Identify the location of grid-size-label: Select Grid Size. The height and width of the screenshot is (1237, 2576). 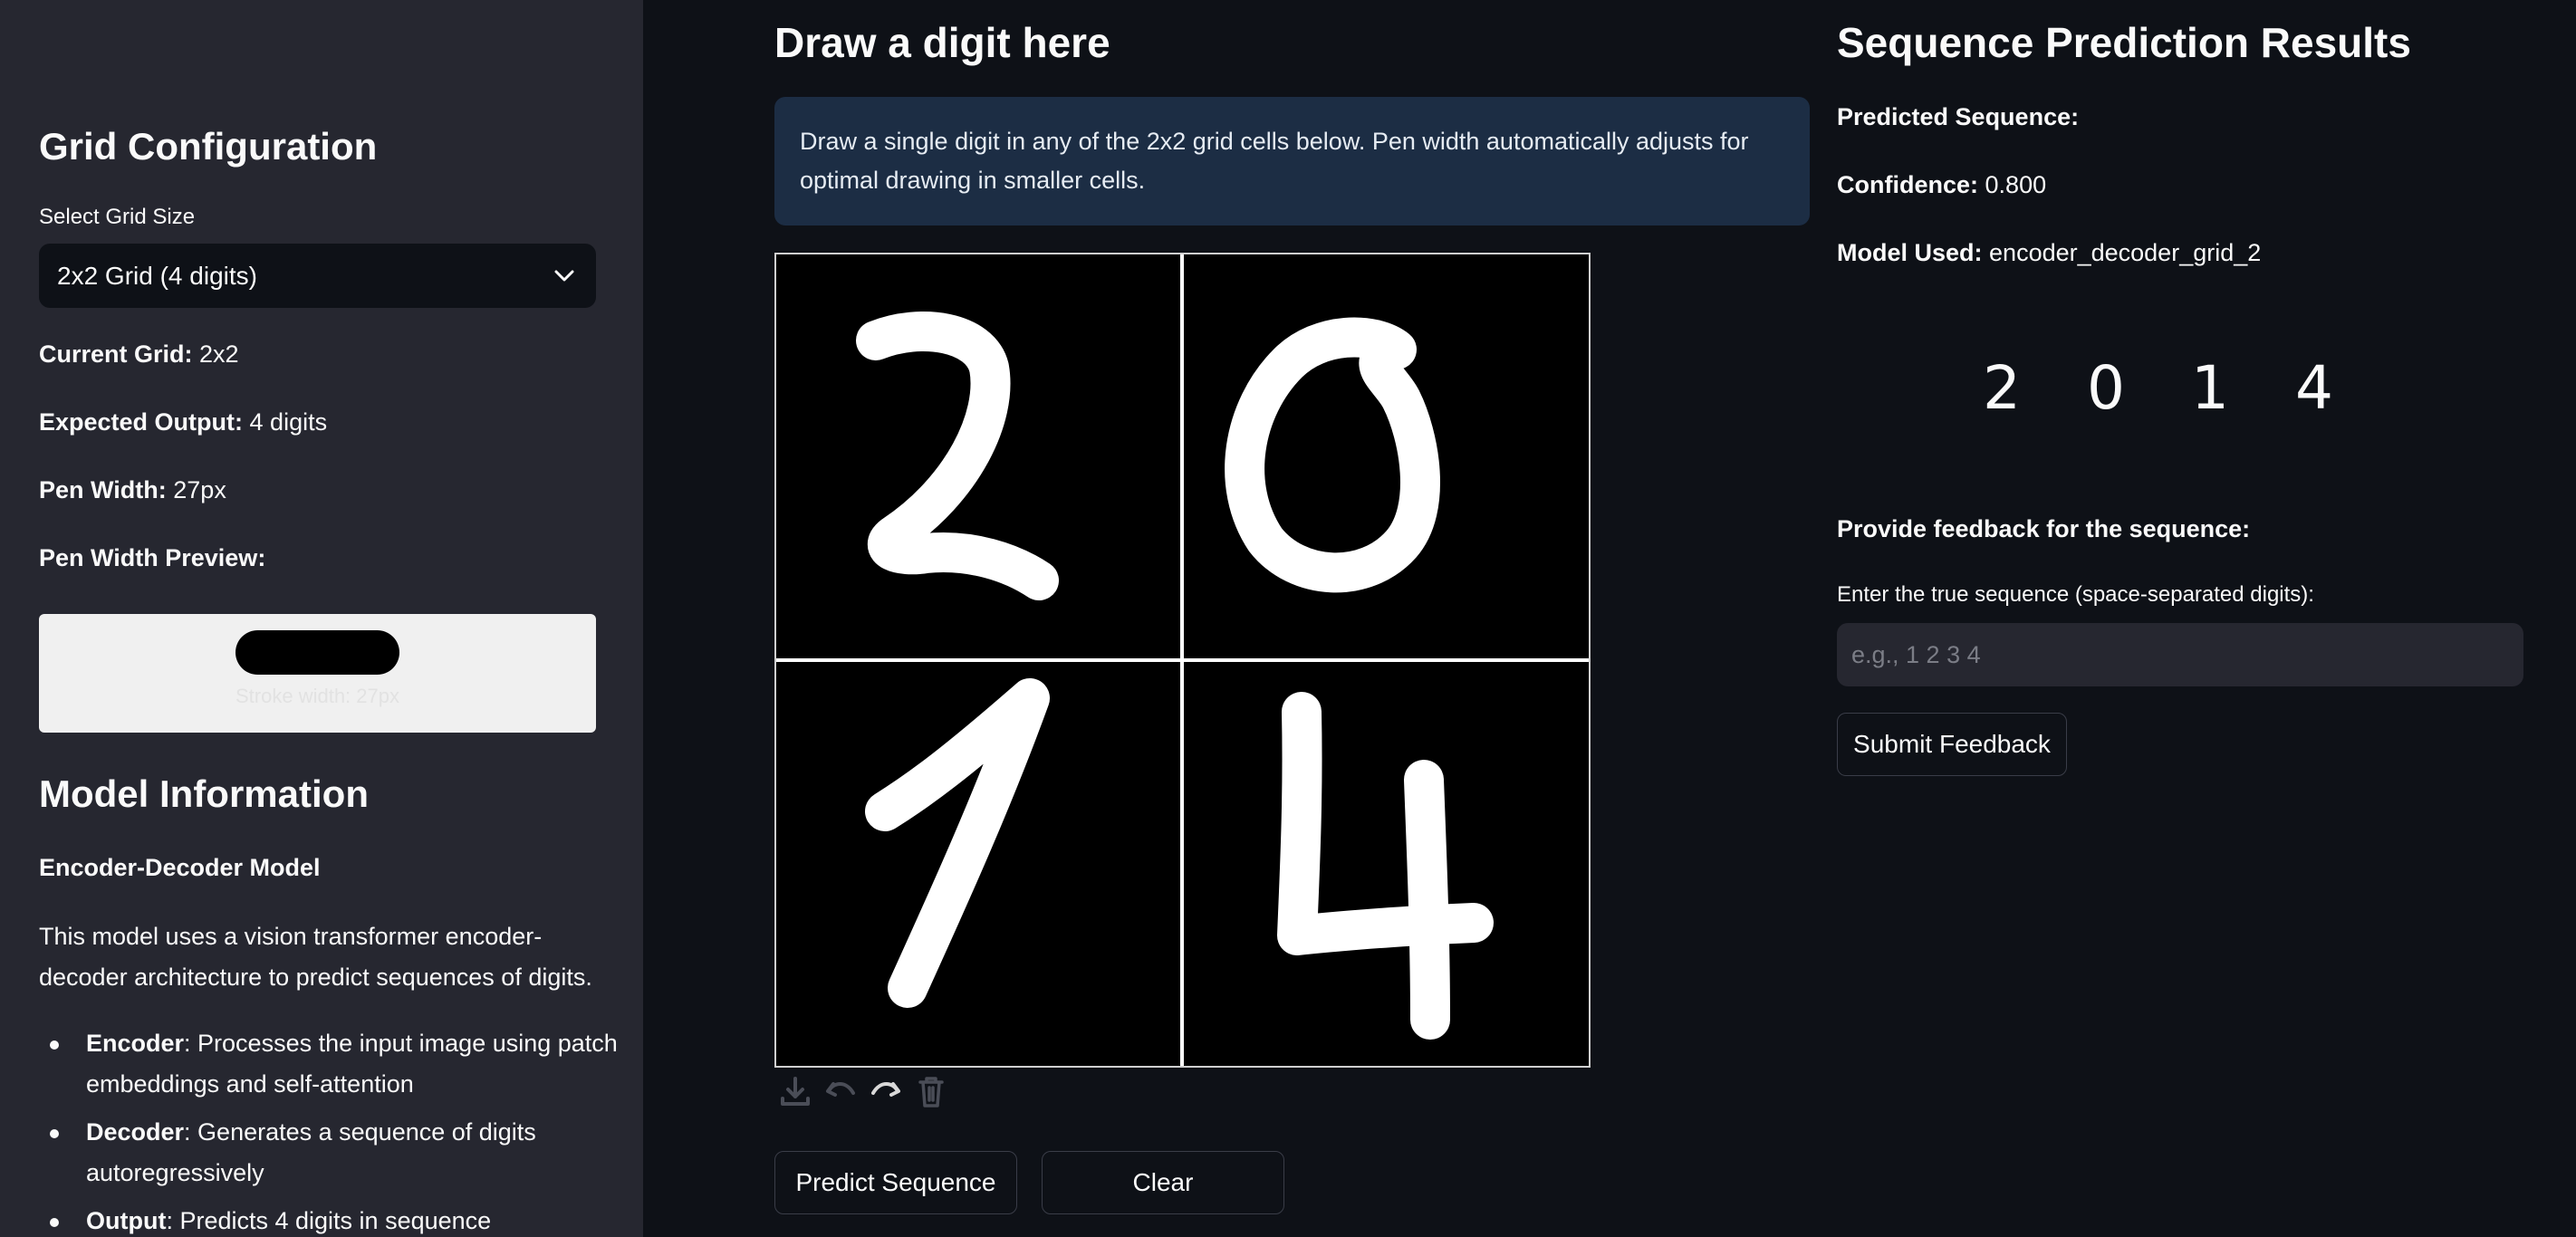
(117, 217).